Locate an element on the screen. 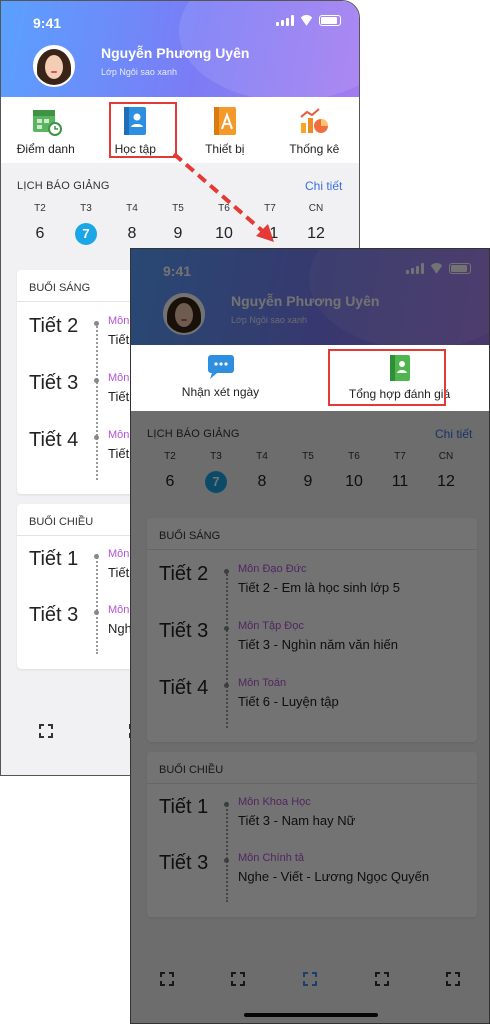 This screenshot has height=1024, width=490. period-label: Tiết 1 is located at coordinates (54, 559).